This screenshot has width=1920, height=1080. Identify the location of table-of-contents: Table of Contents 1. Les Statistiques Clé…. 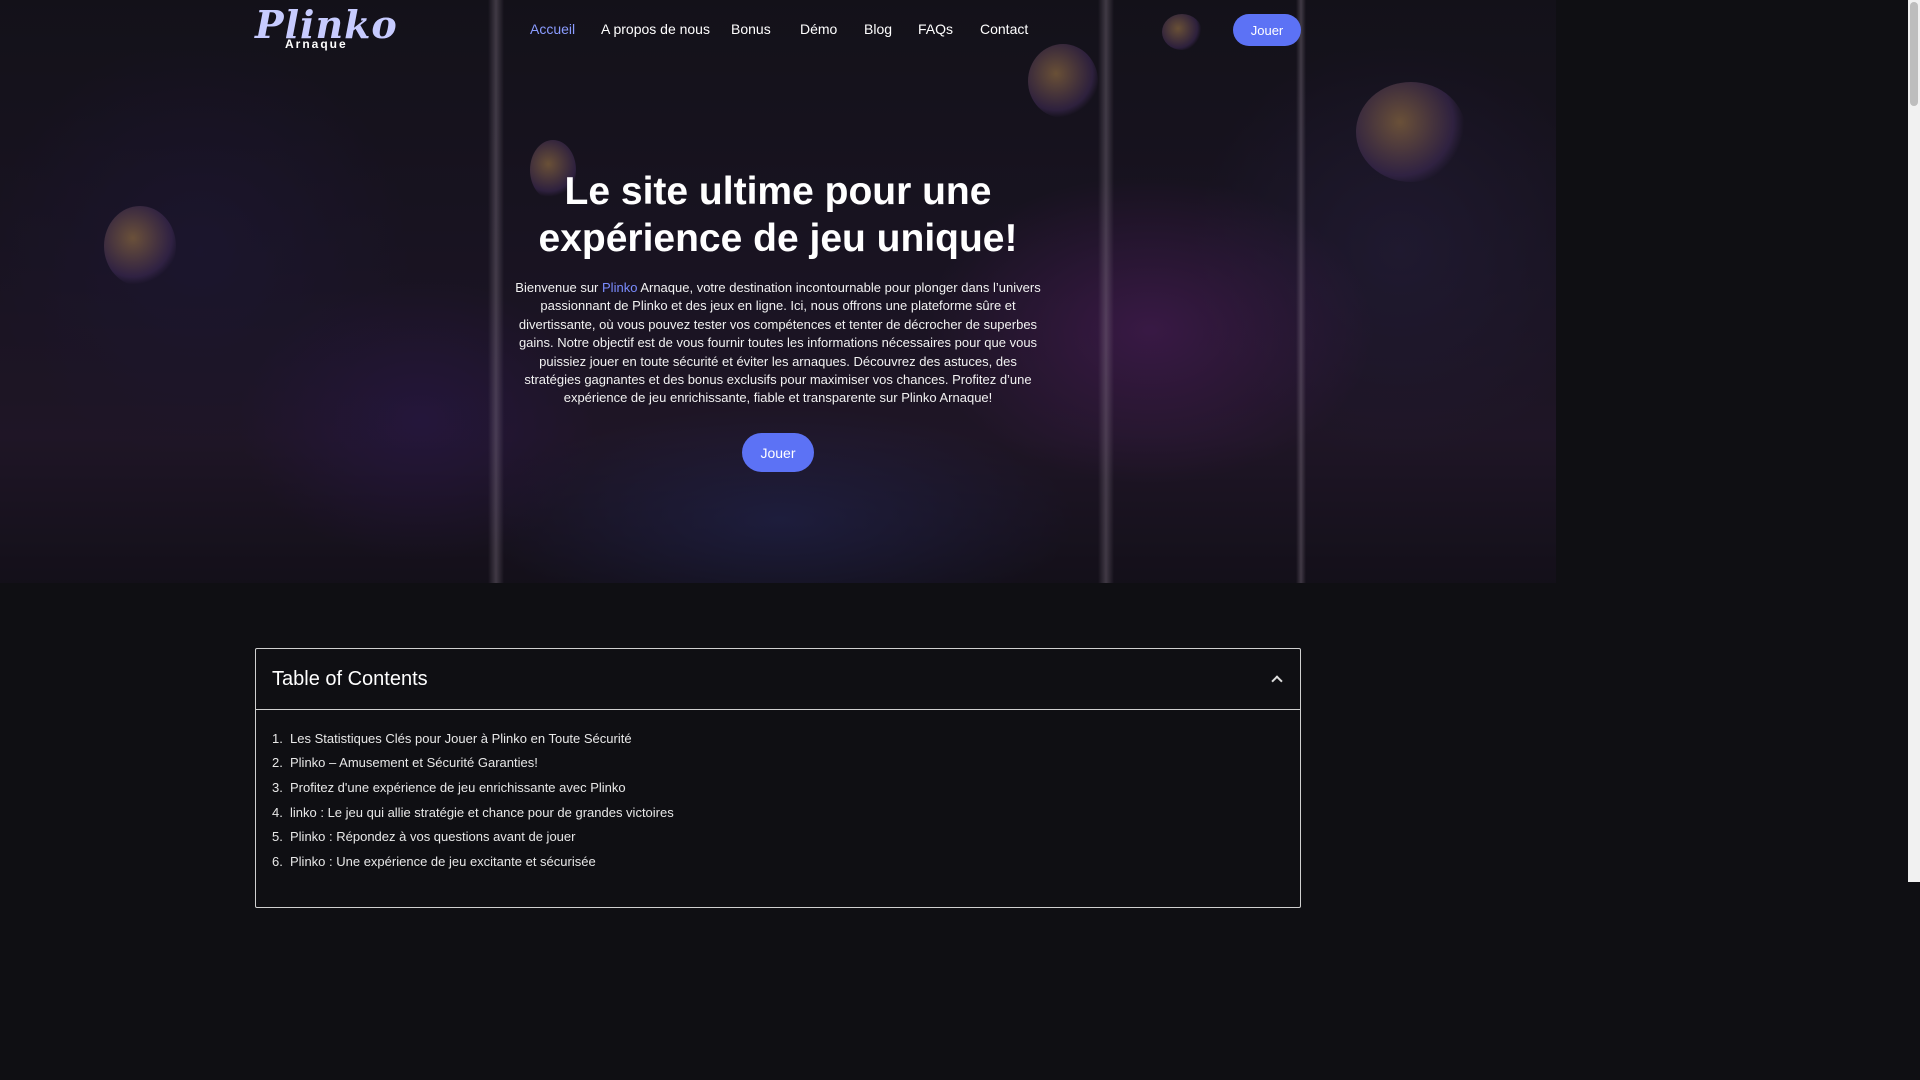
(778, 778).